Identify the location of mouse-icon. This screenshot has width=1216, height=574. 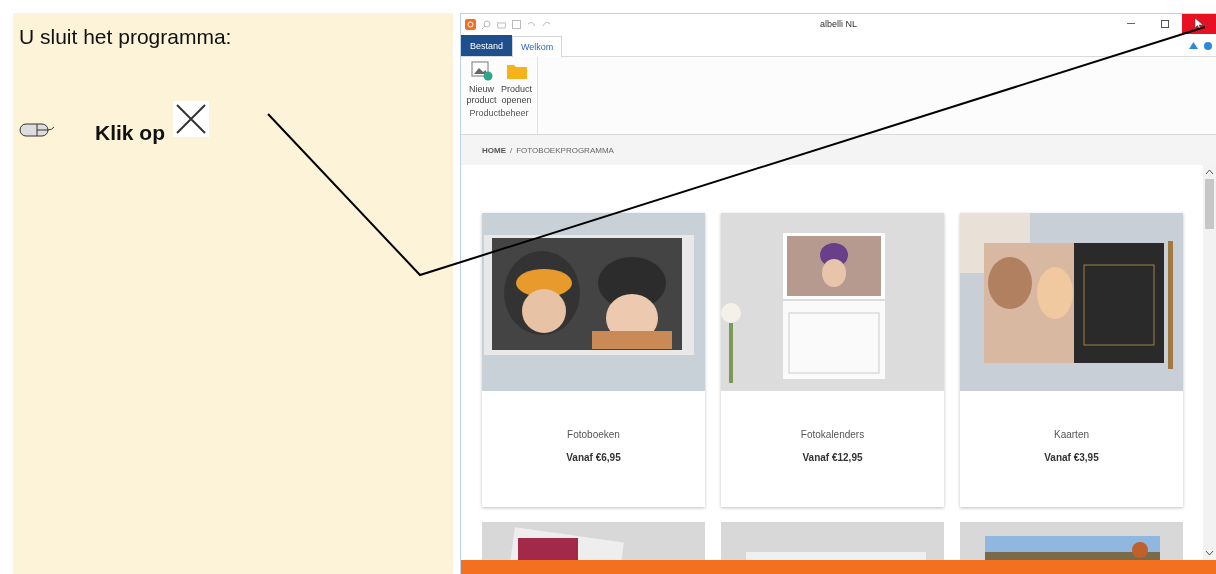
(37, 130).